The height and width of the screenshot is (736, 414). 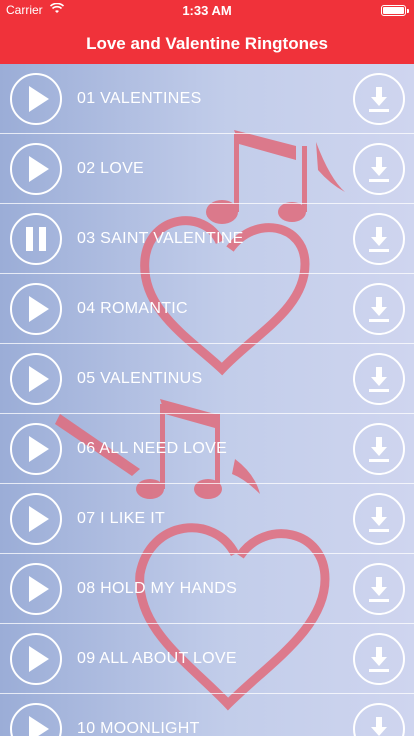 I want to click on status-bar: Carrier 1:33 AM, so click(x=207, y=10).